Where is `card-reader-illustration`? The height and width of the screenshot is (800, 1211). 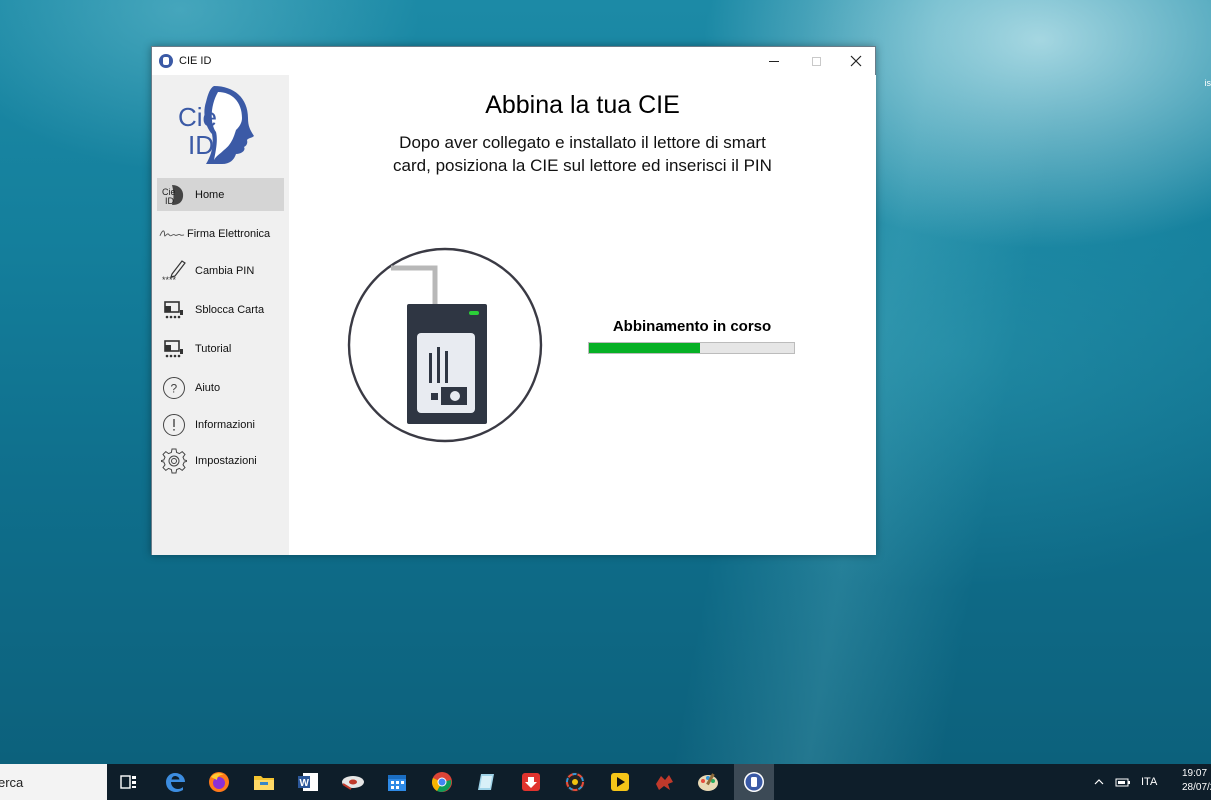
card-reader-illustration is located at coordinates (445, 345).